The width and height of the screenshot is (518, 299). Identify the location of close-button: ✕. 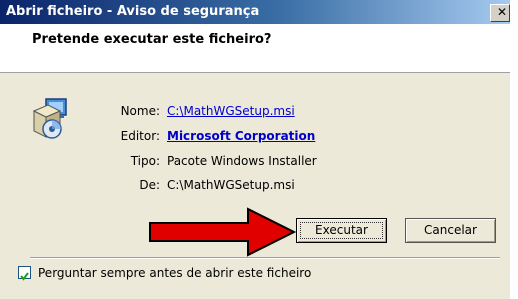
(500, 13).